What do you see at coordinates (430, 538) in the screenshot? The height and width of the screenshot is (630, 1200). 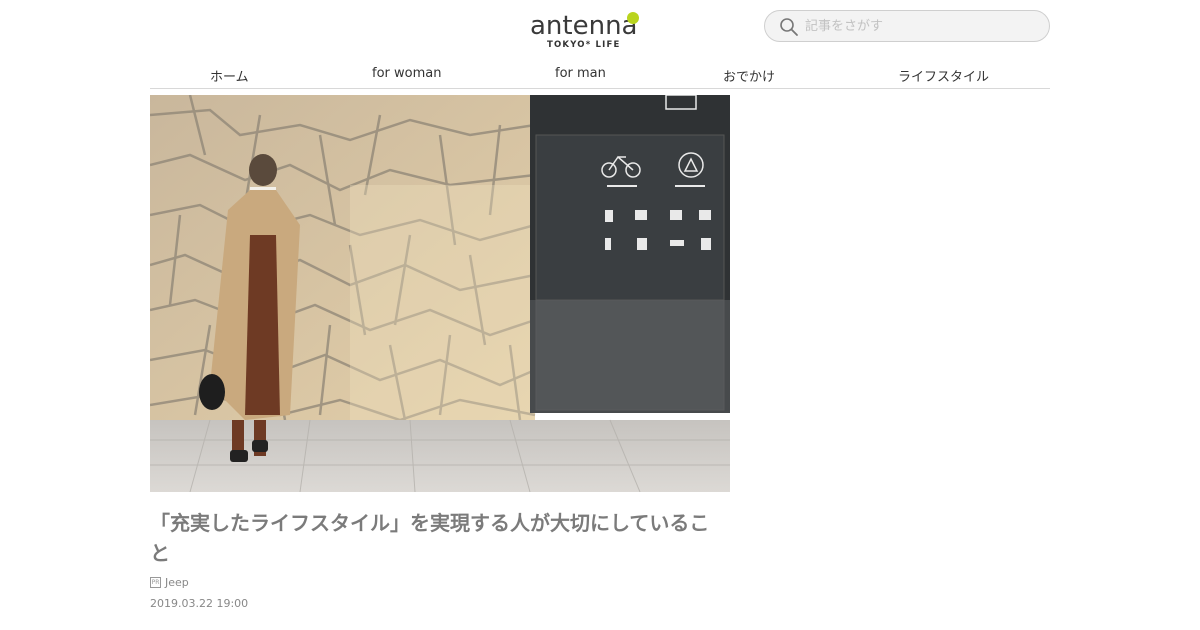 I see `article-title: 「充実したライフスタイル」を実現する人が大切にしていること` at bounding box center [430, 538].